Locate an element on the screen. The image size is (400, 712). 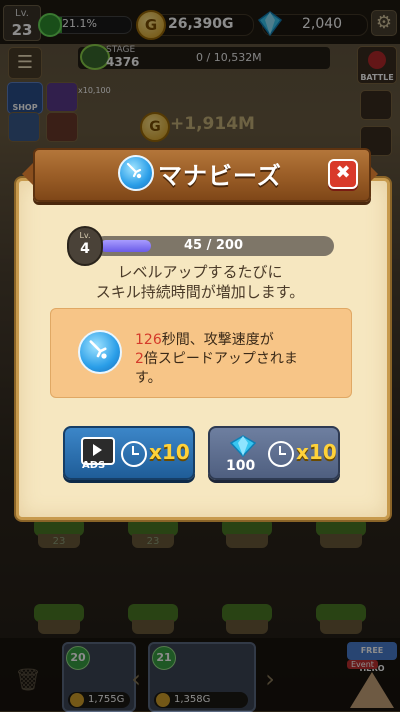
gem-multiplier: x10 is located at coordinates (316, 452).